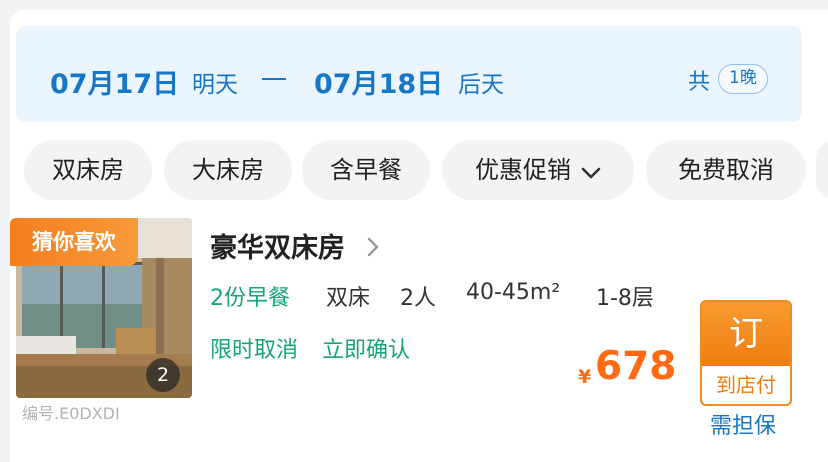 The image size is (828, 462). What do you see at coordinates (348, 298) in the screenshot?
I see `bed-info: 双床` at bounding box center [348, 298].